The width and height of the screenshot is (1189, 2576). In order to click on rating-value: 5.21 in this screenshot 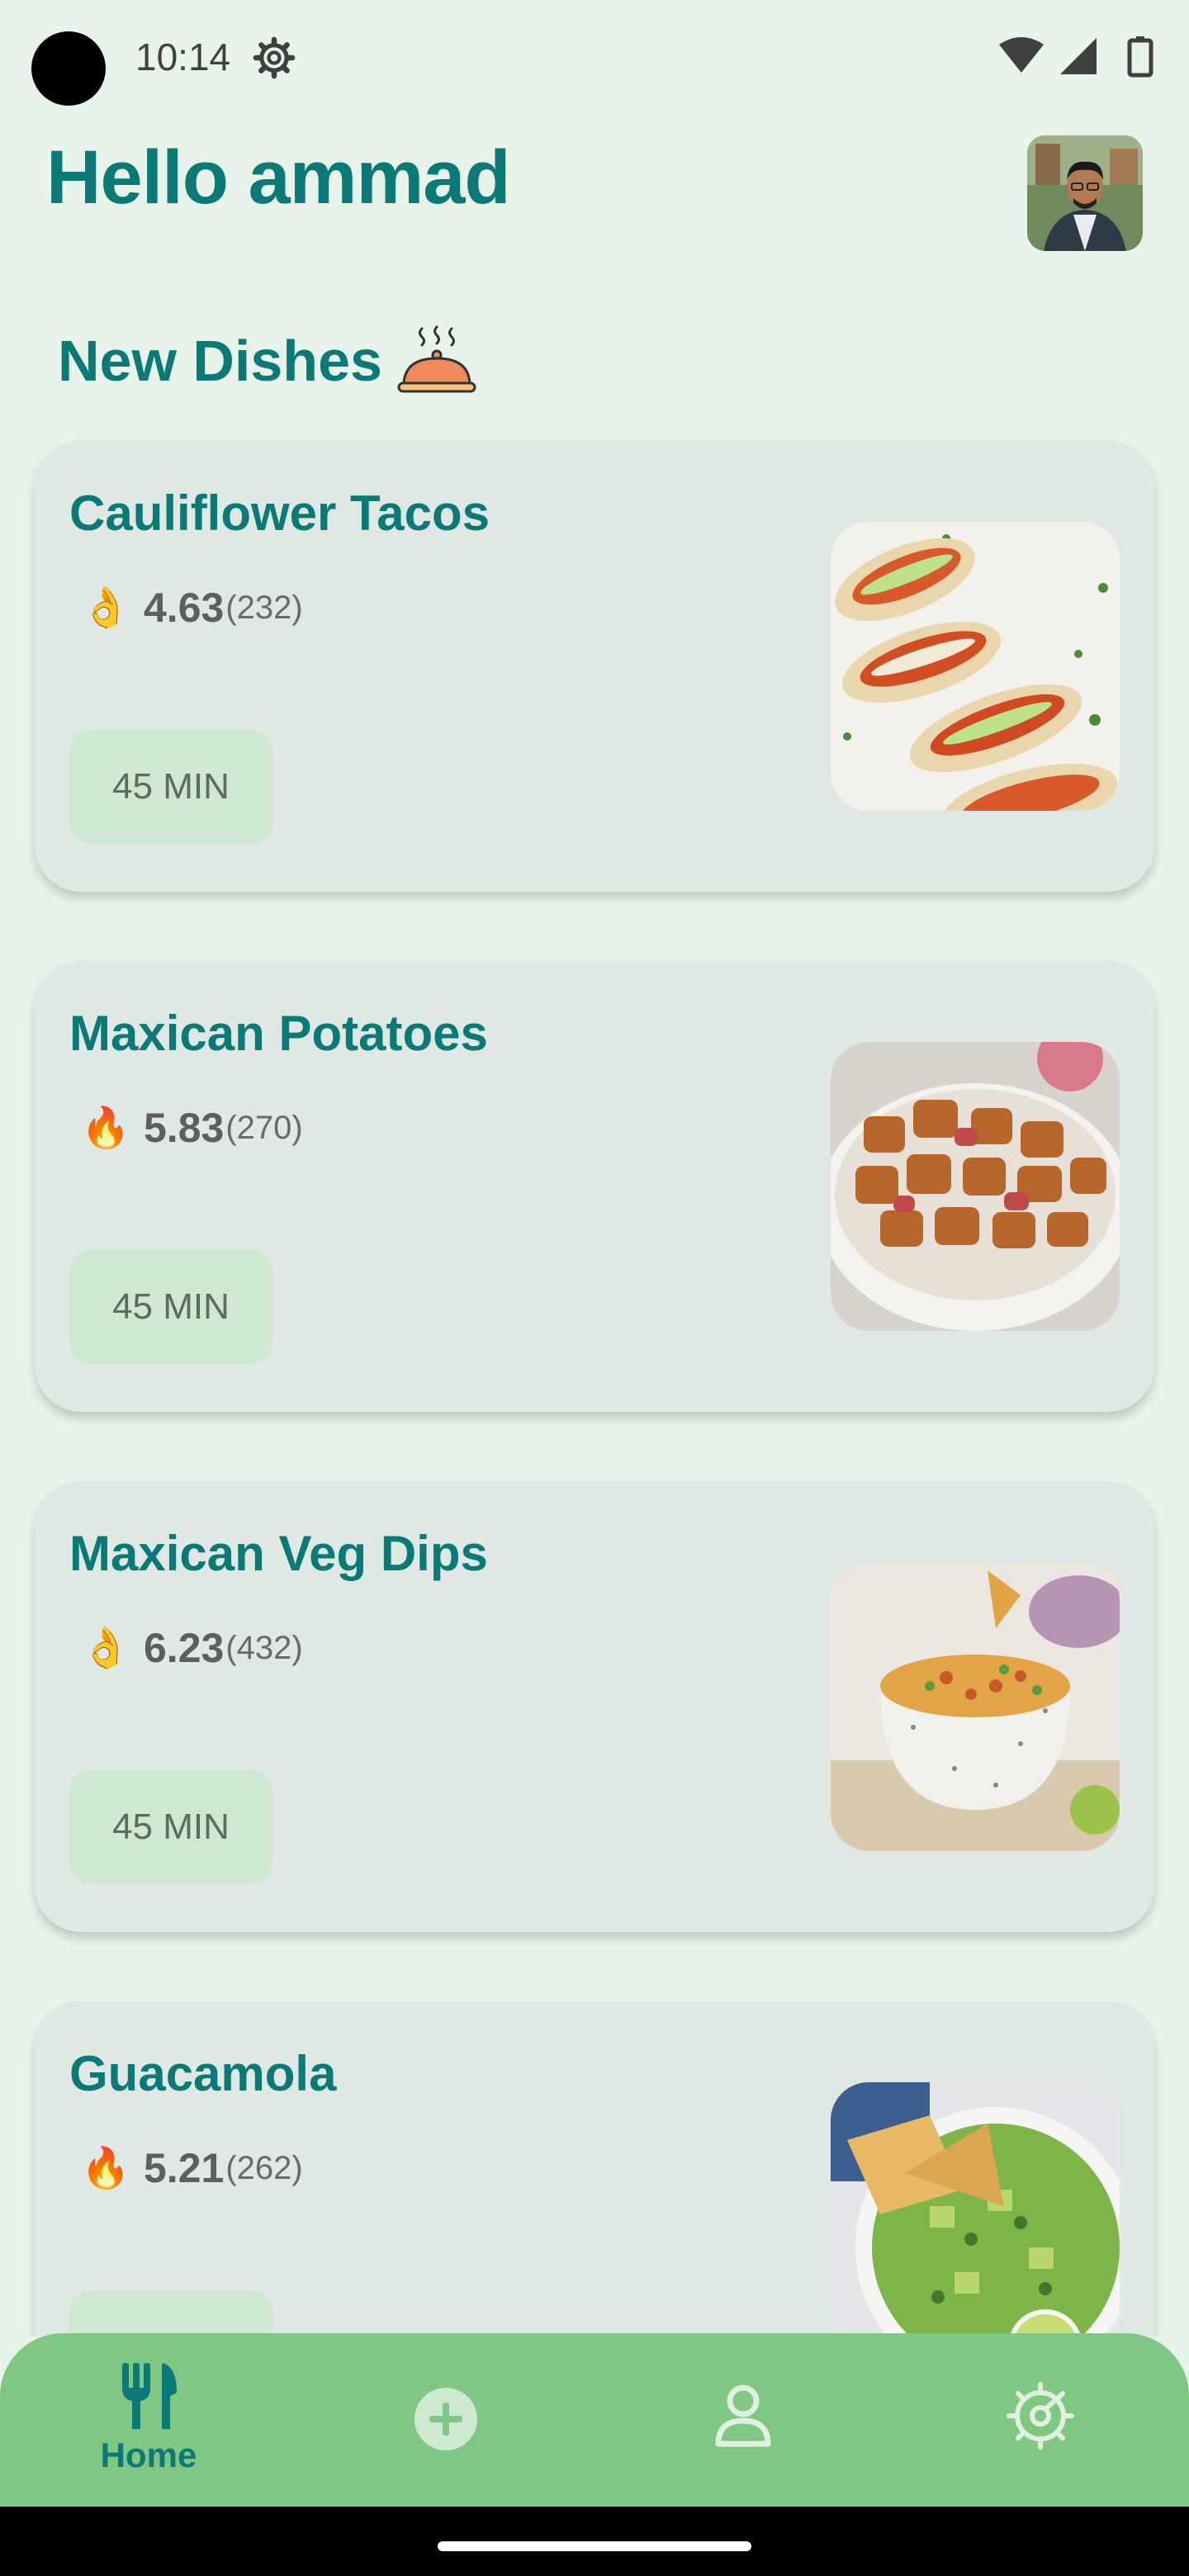, I will do `click(184, 2168)`.